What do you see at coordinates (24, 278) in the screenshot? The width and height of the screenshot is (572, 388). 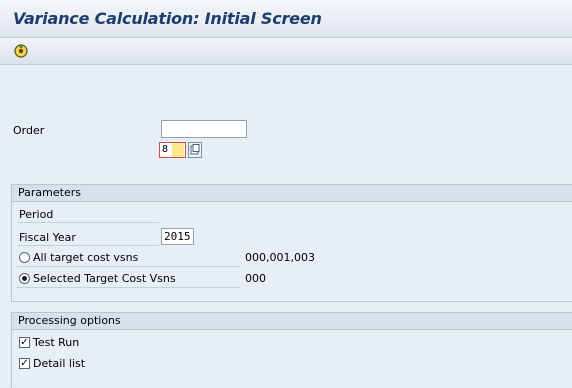 I see `selected-target-radio` at bounding box center [24, 278].